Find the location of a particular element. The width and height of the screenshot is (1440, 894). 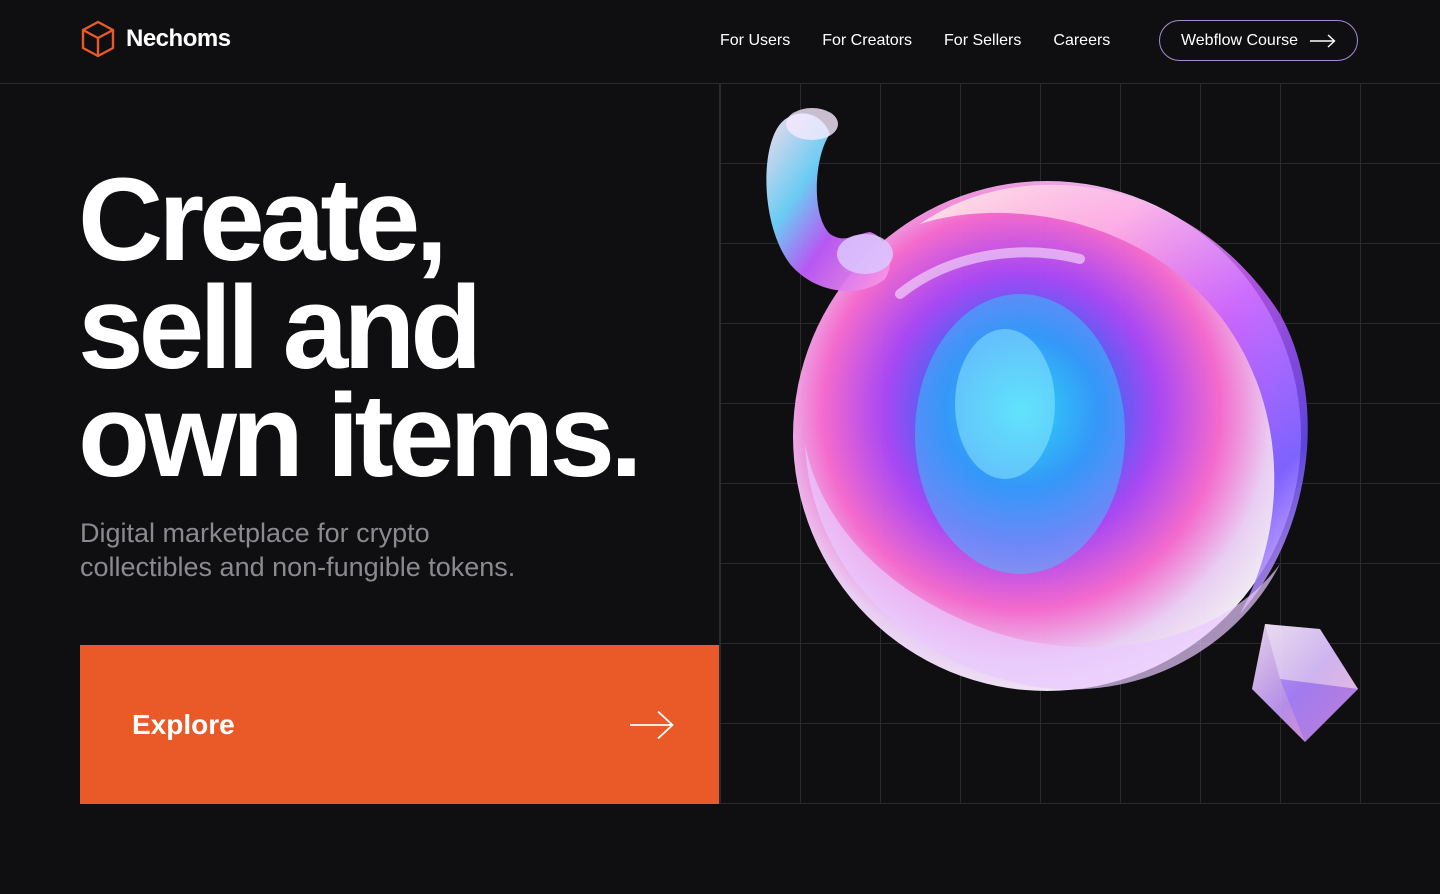

webflow-course-button: Webflow Course is located at coordinates (1258, 40).